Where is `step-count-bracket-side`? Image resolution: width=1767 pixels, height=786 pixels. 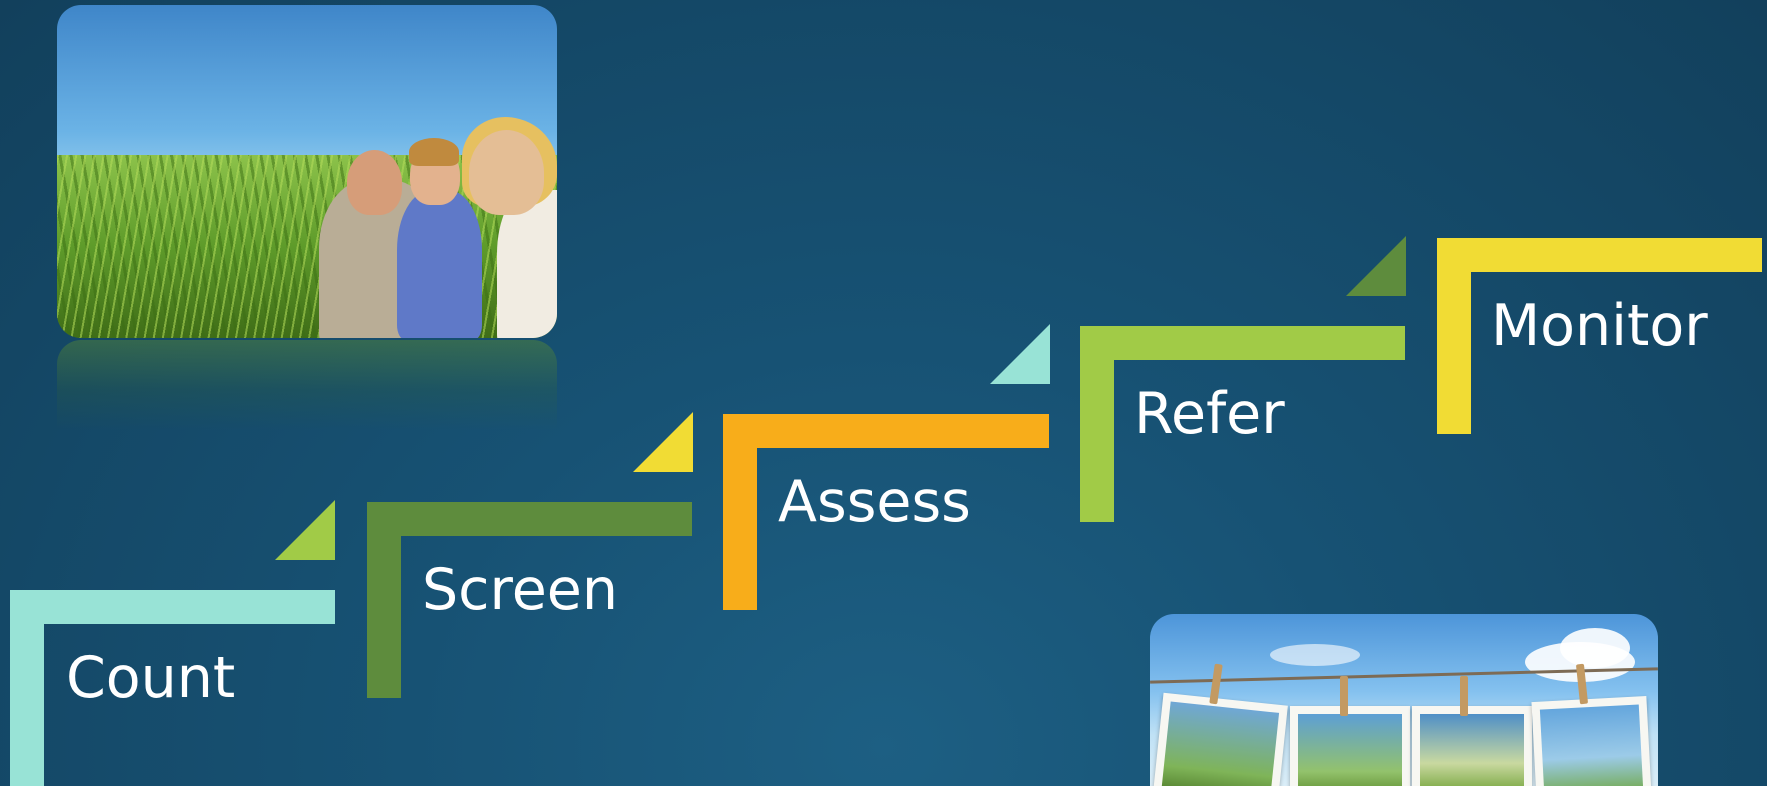 step-count-bracket-side is located at coordinates (27, 688).